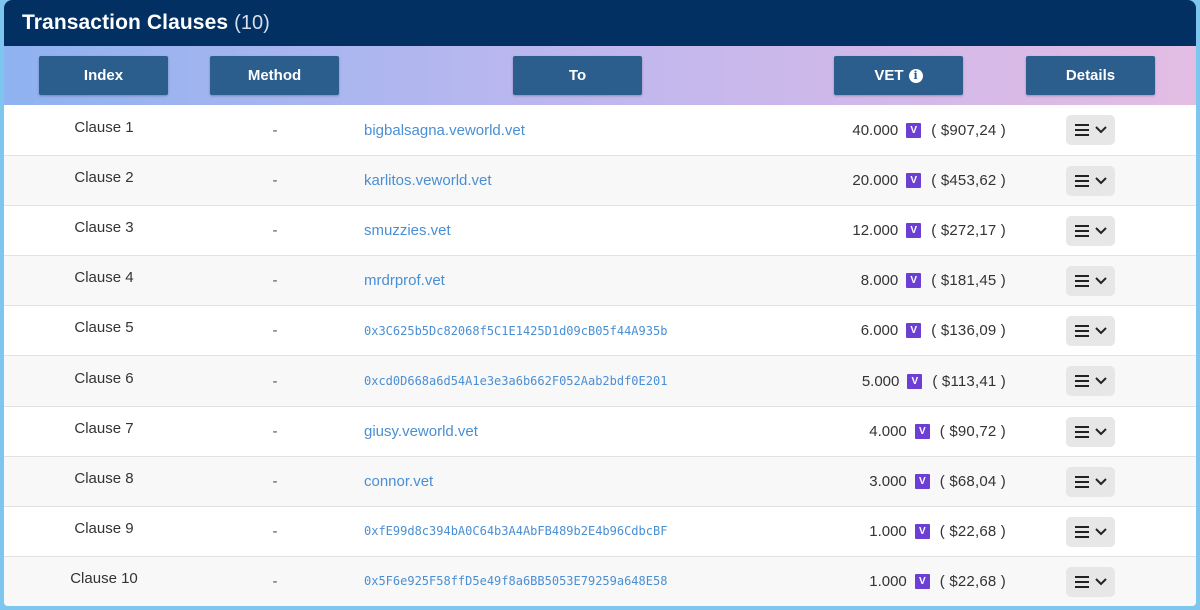 The height and width of the screenshot is (610, 1200). Describe the element at coordinates (1090, 75) in the screenshot. I see `details-column-header: Details` at that location.